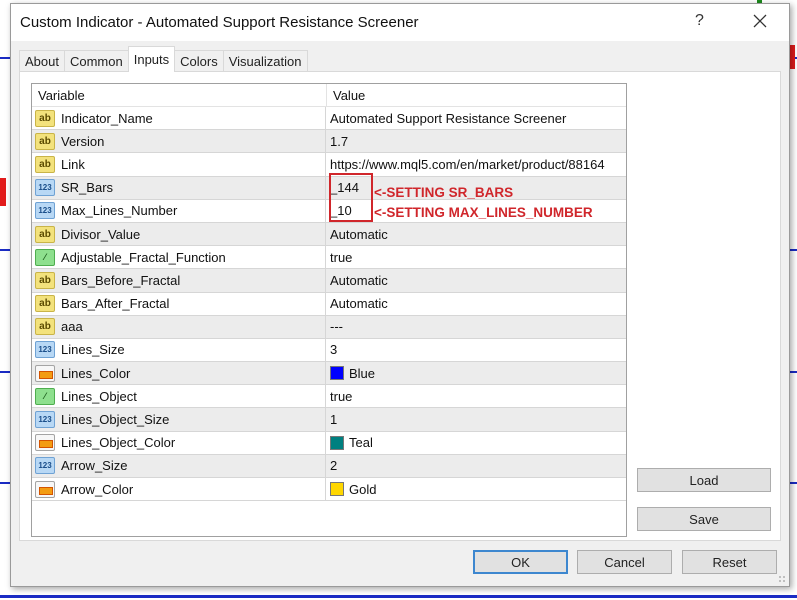  I want to click on value-cell: Automated Support Resistance Screener, so click(476, 118).